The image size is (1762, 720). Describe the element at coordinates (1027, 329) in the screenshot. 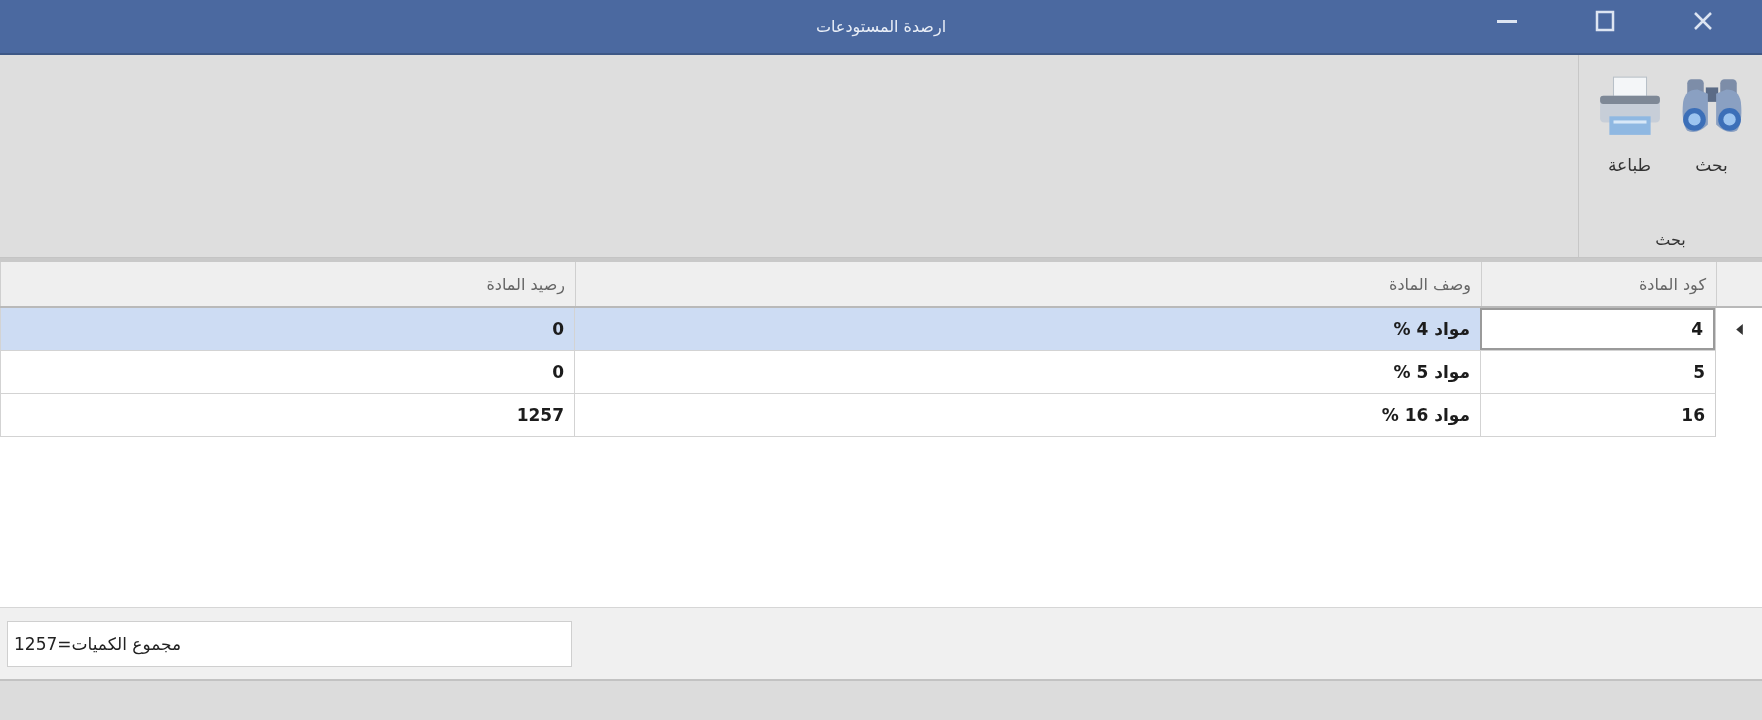

I see `table-cell: مواد 4 %` at that location.